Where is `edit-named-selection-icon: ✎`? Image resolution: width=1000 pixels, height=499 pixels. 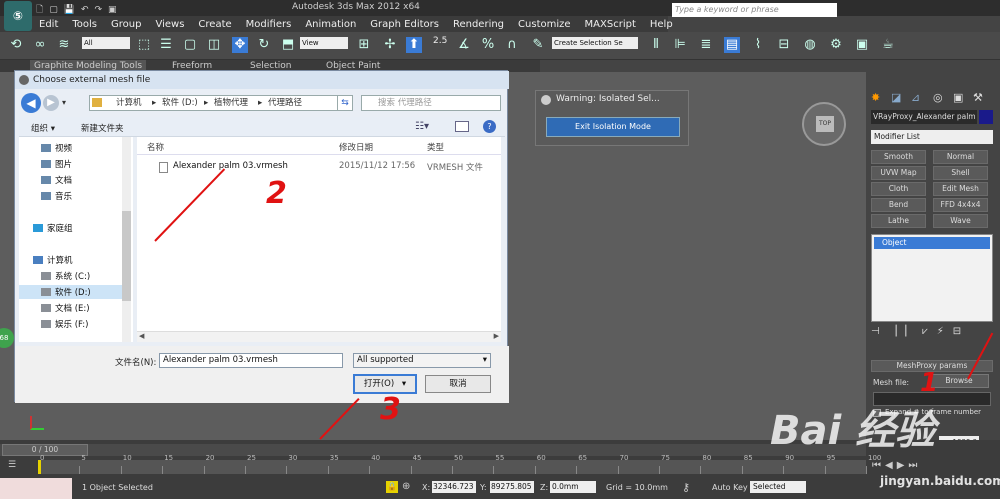
edit-named-selection-icon: ✎ is located at coordinates (538, 45).